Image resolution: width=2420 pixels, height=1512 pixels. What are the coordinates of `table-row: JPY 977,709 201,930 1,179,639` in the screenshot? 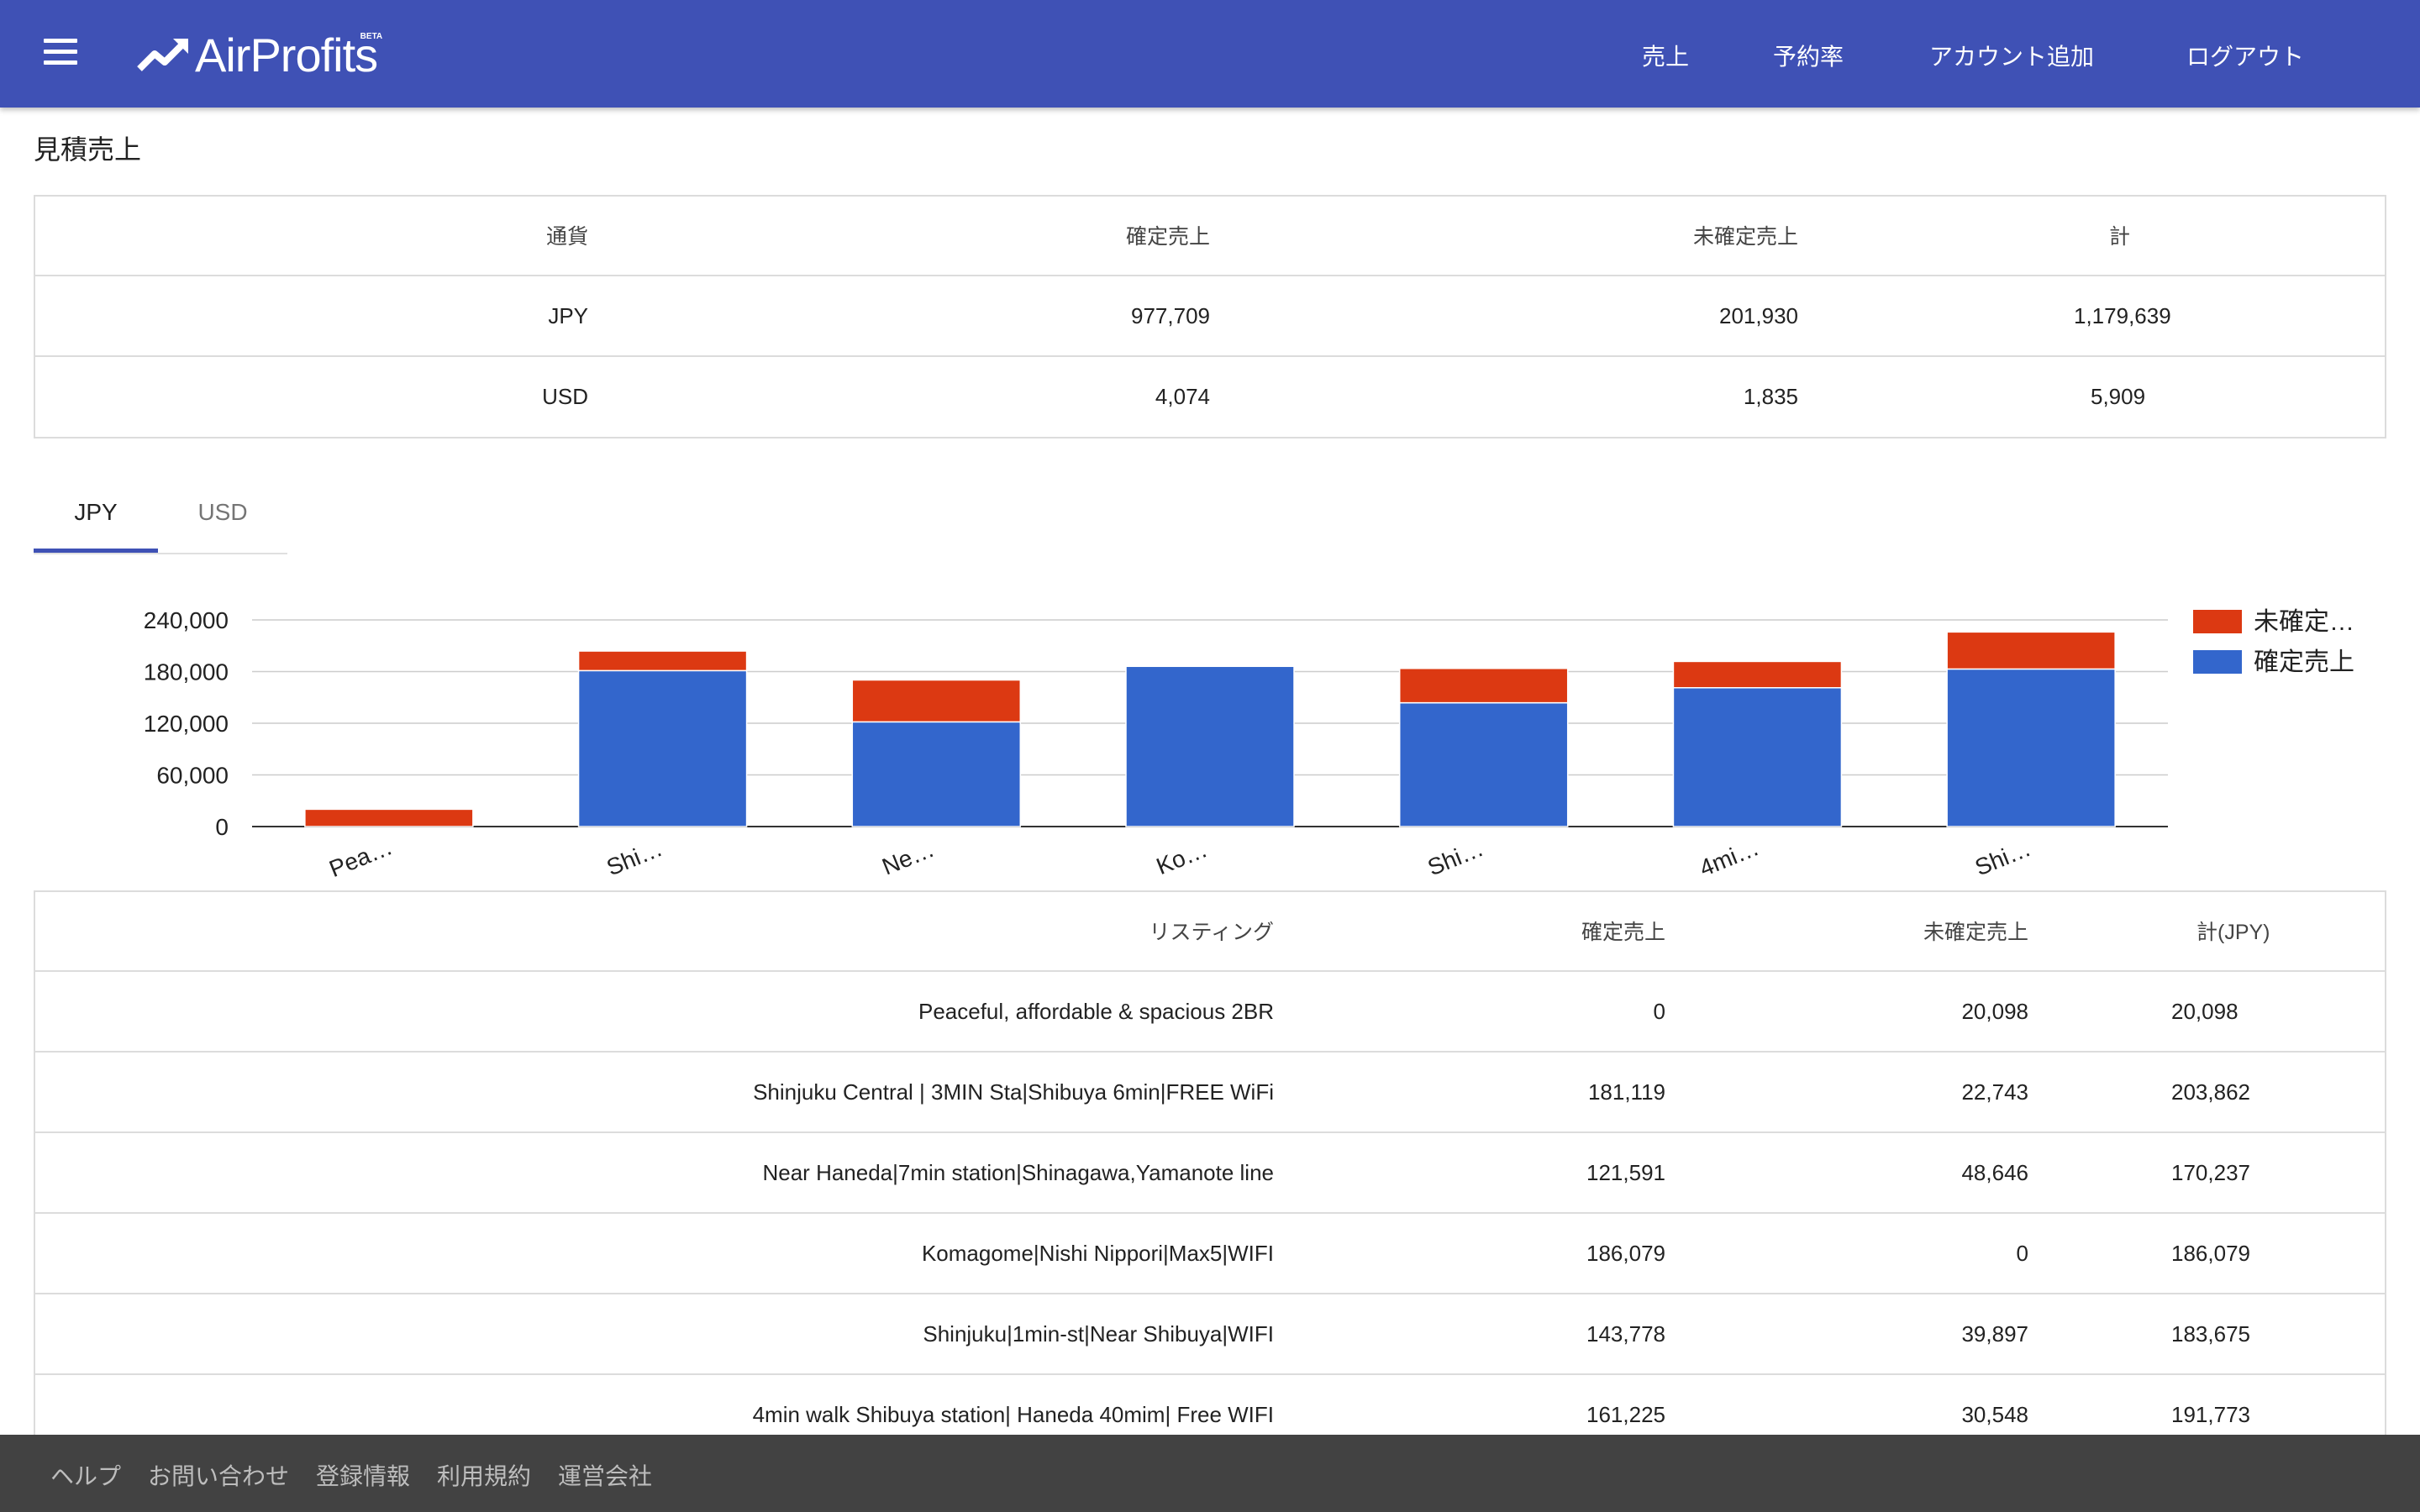 It's located at (1210, 315).